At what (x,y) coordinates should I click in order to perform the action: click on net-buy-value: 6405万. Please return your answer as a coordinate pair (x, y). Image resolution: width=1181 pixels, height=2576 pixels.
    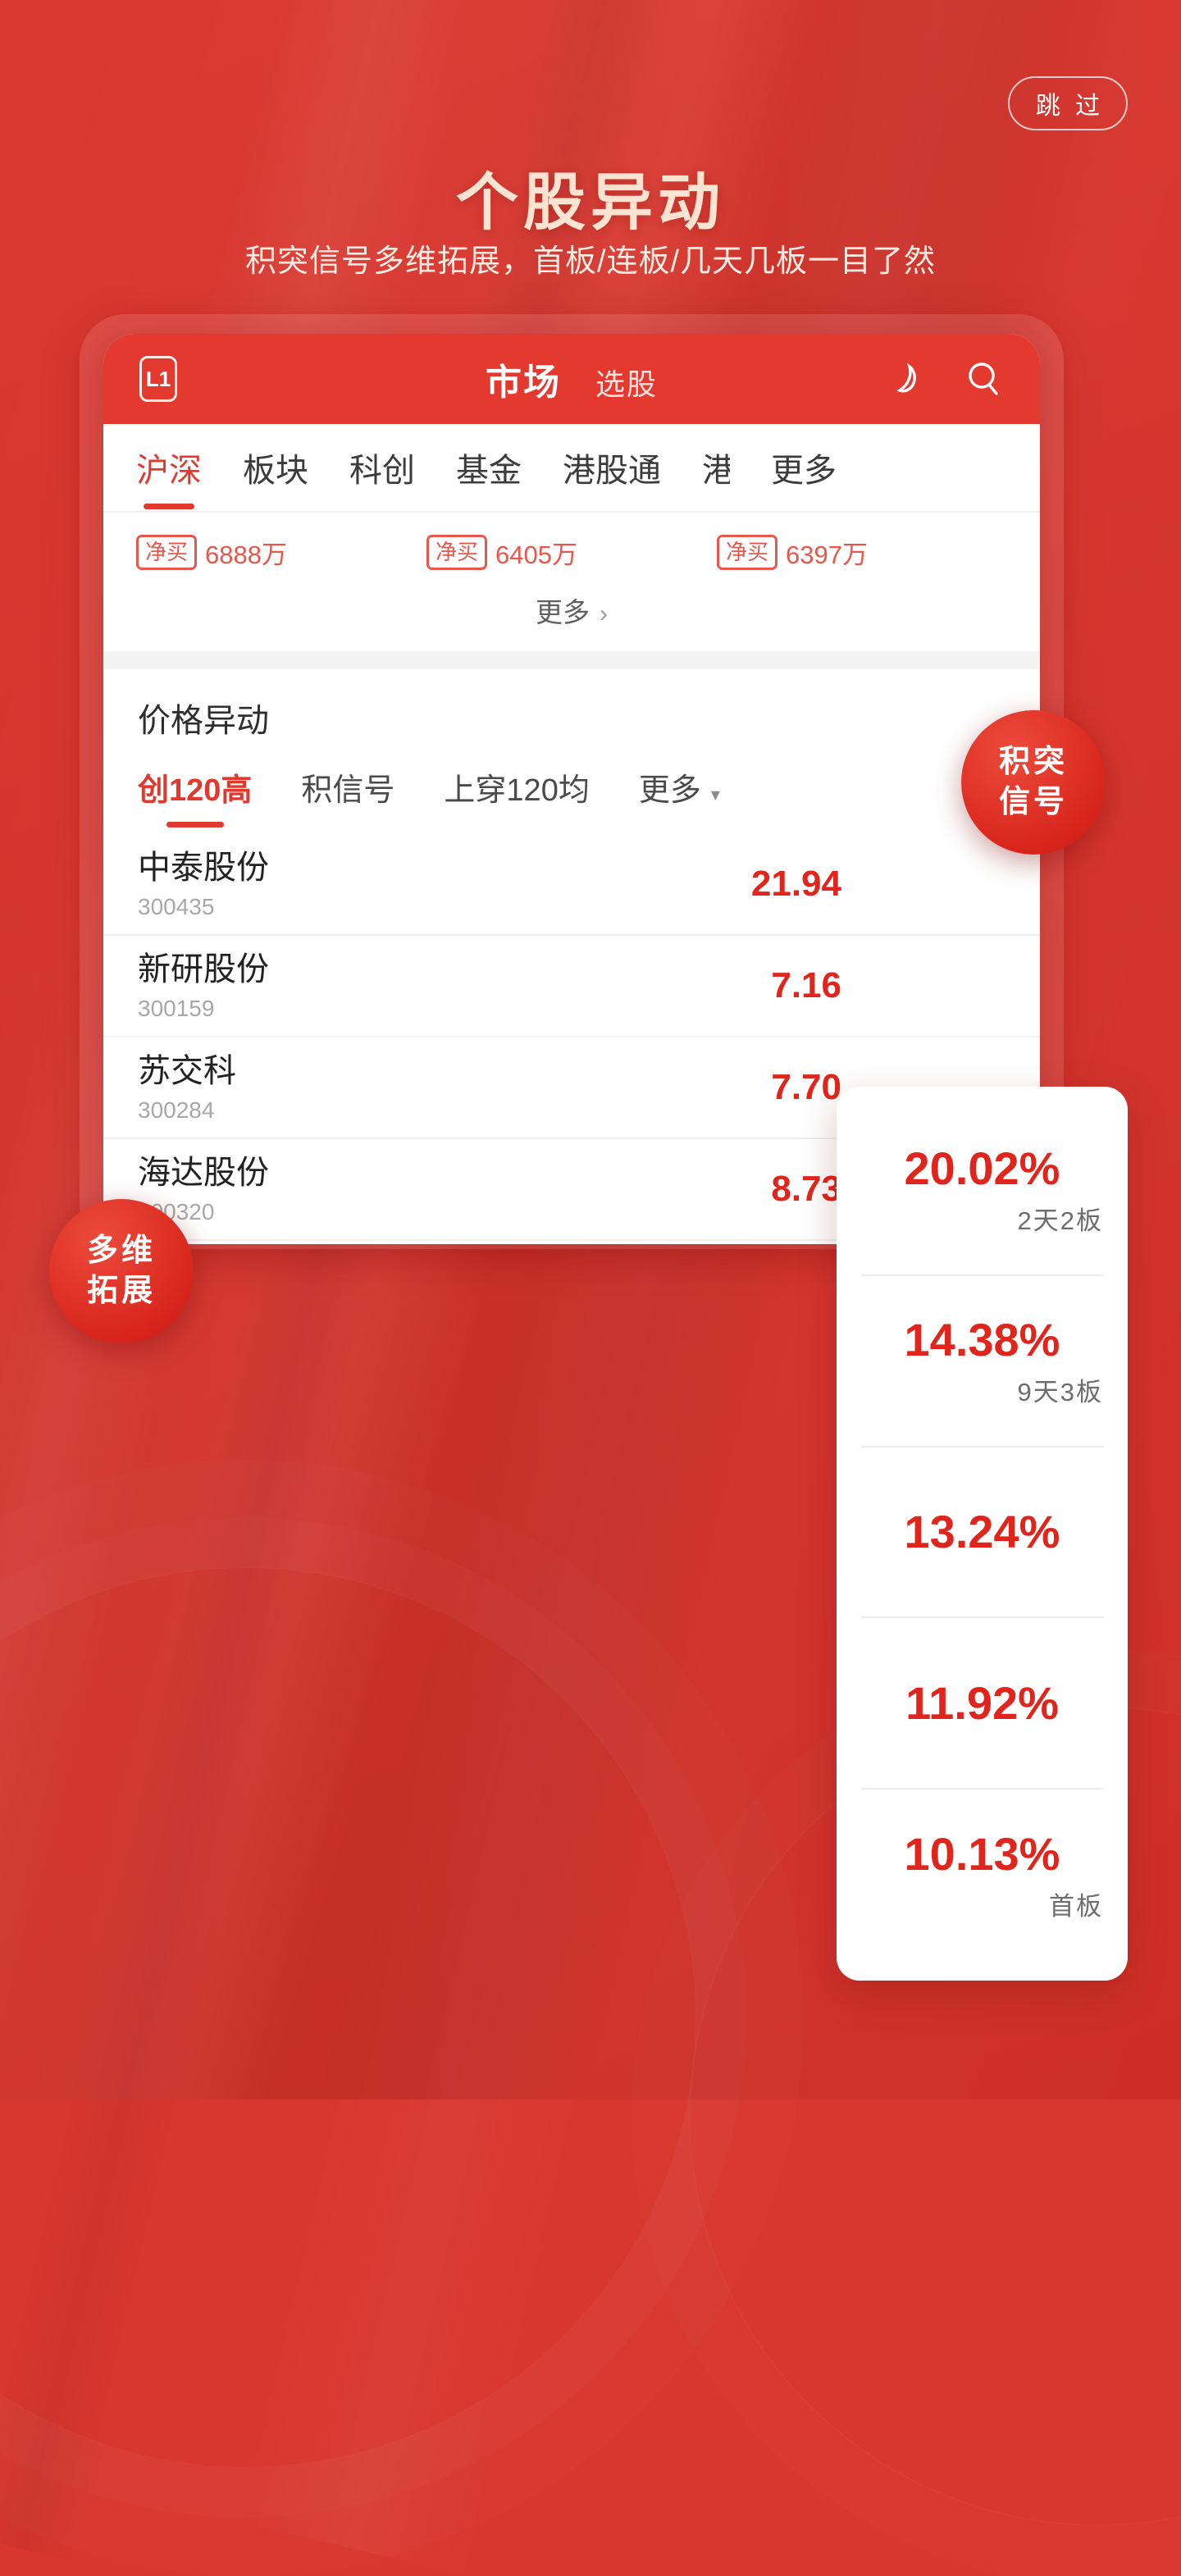
    Looking at the image, I should click on (536, 554).